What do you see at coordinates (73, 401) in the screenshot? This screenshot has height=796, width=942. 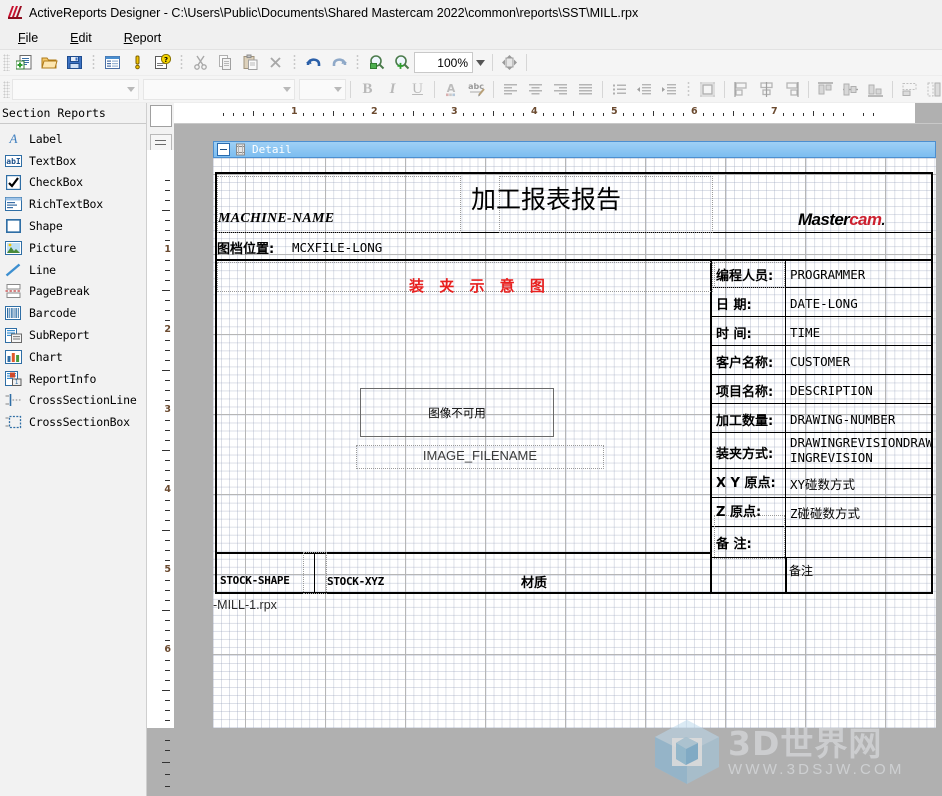 I see `toolbox-item-crosssectionline: CrossSectionLine` at bounding box center [73, 401].